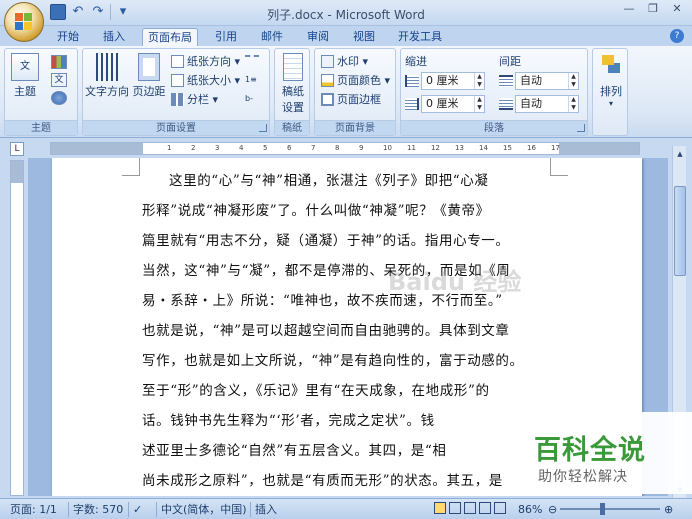  Describe the element at coordinates (17, 328) in the screenshot. I see `vertical-ruler` at that location.